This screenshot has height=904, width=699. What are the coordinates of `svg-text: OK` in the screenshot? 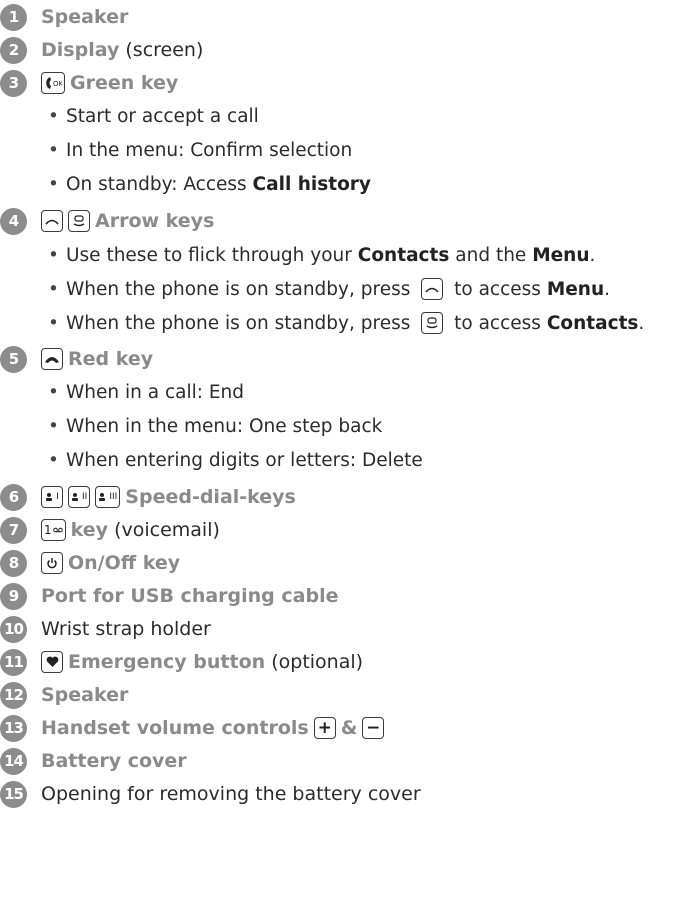 It's located at (57, 84).